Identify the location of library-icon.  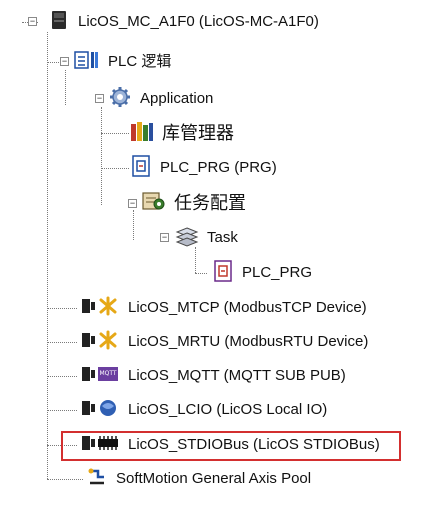
(142, 133).